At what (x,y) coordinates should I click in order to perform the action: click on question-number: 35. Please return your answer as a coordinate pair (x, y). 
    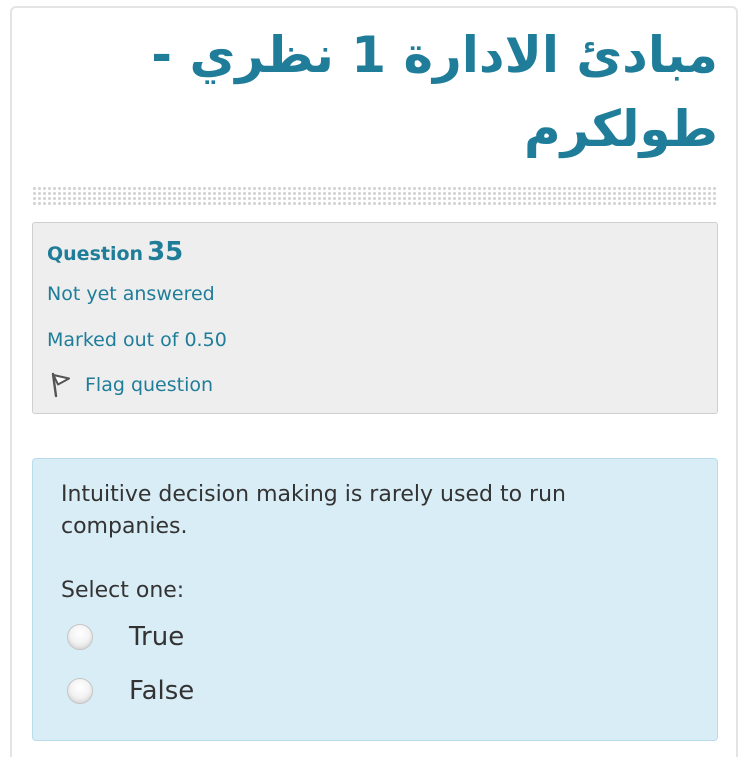
    Looking at the image, I should click on (165, 252).